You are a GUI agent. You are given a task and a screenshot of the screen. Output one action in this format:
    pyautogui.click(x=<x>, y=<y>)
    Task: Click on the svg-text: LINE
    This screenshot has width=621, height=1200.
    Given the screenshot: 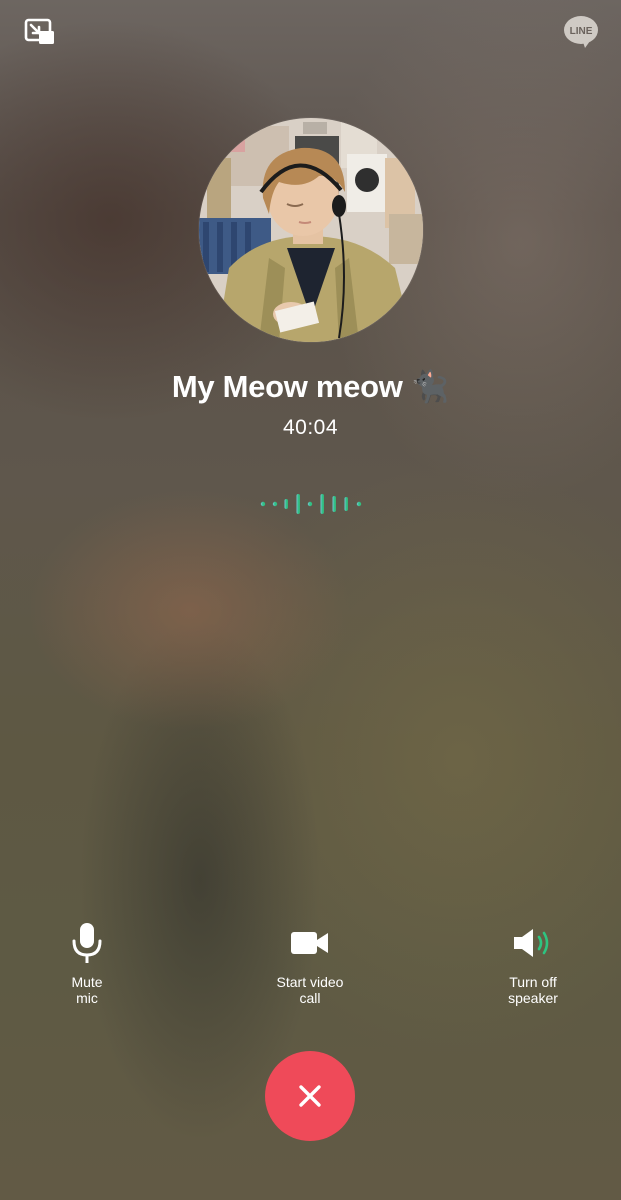 What is the action you would take?
    pyautogui.click(x=581, y=31)
    